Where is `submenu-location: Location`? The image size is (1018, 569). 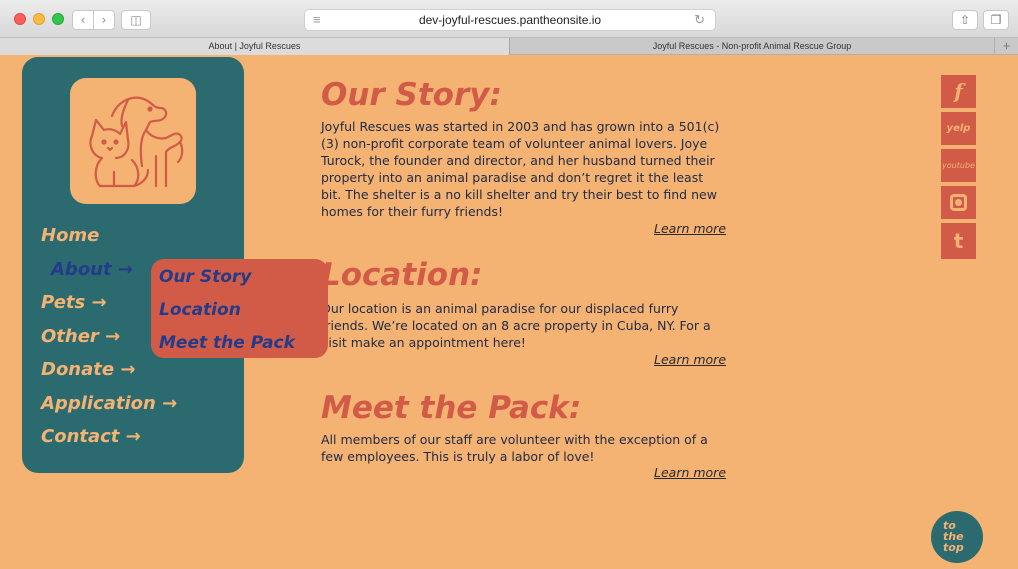 submenu-location: Location is located at coordinates (200, 310).